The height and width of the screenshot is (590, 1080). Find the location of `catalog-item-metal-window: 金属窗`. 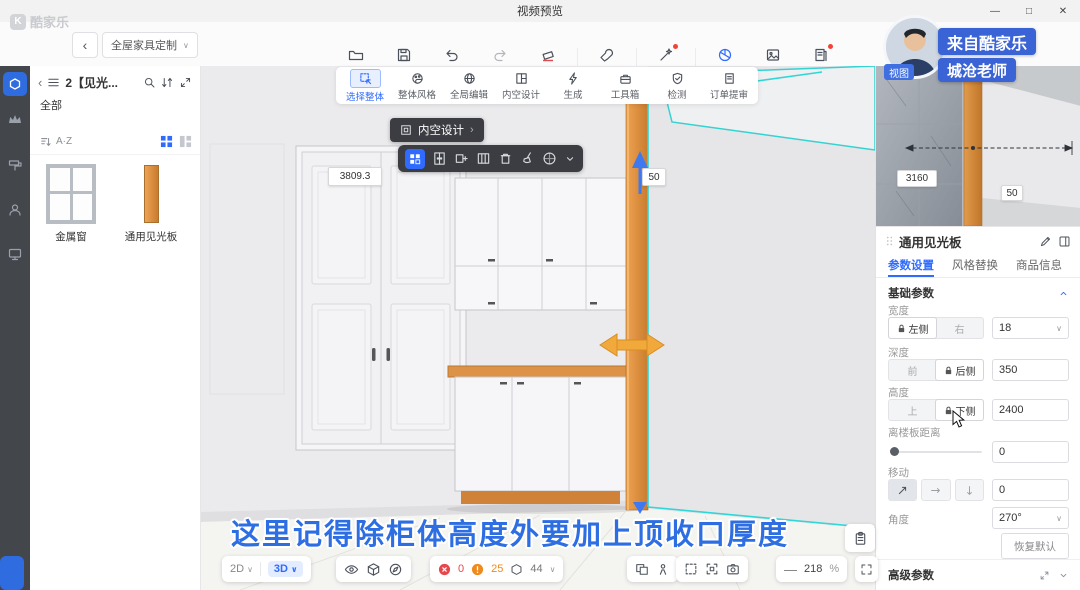

catalog-item-metal-window: 金属窗 is located at coordinates (71, 204).